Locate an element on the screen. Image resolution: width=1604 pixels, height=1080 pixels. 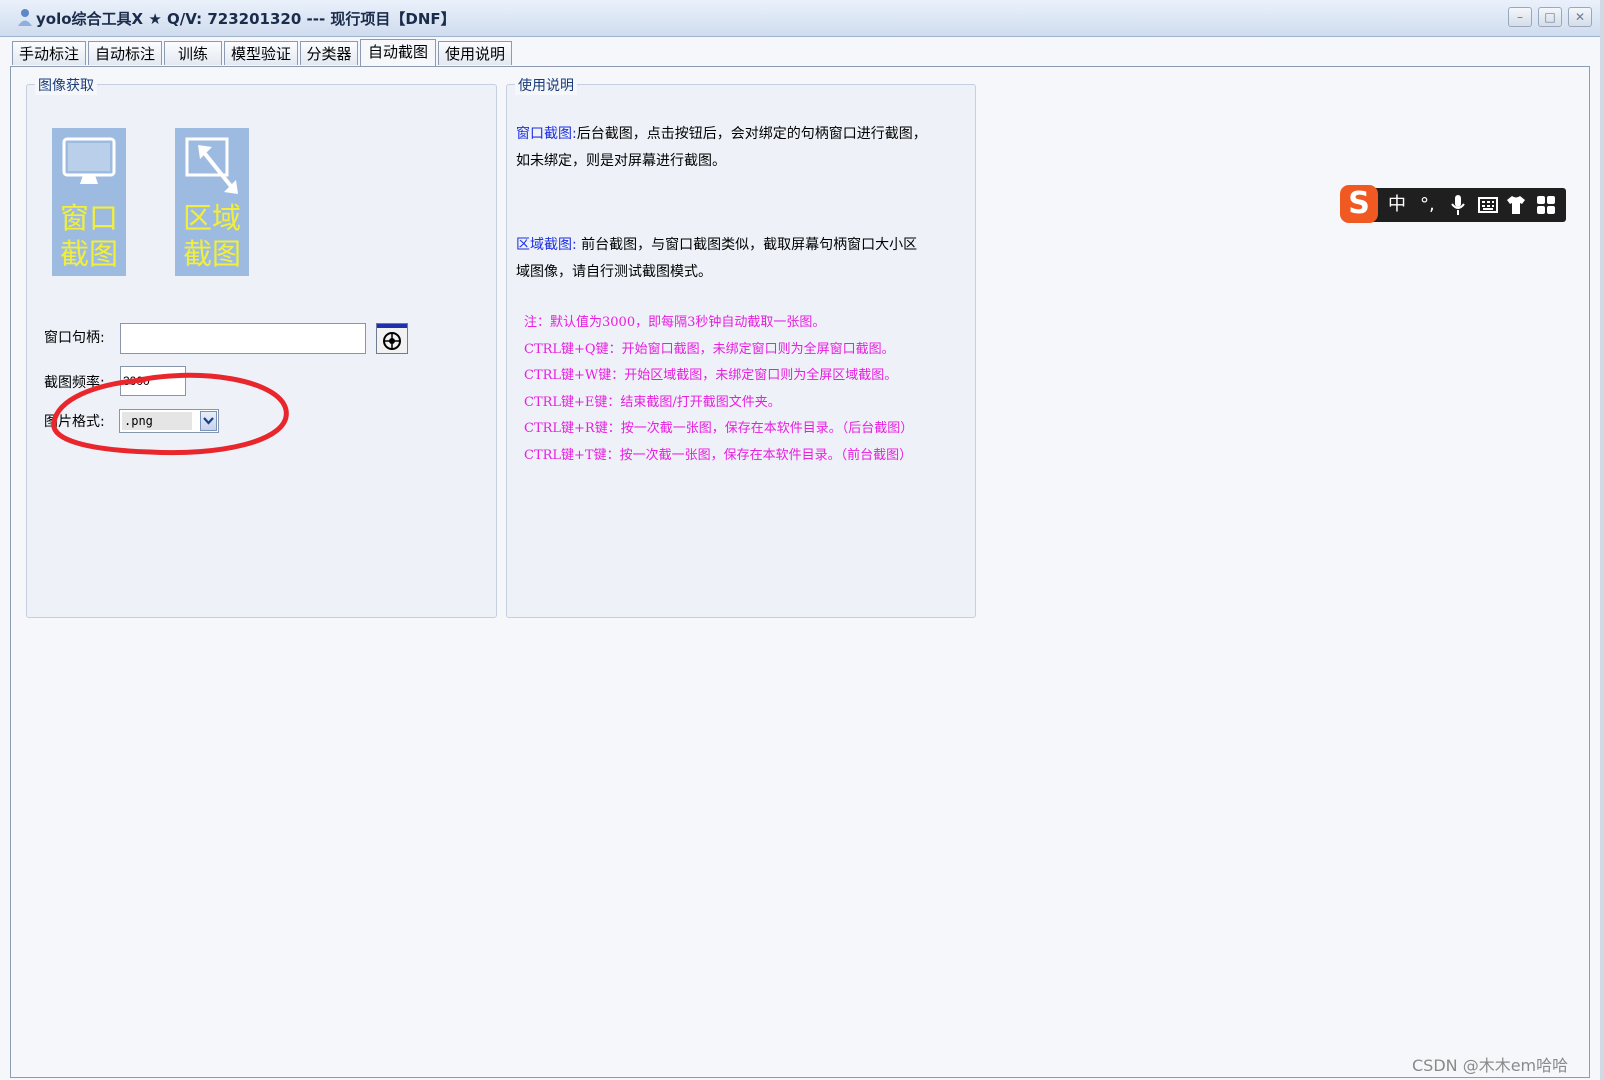
window-capture-label: 窗口 截图 is located at coordinates (88, 236).